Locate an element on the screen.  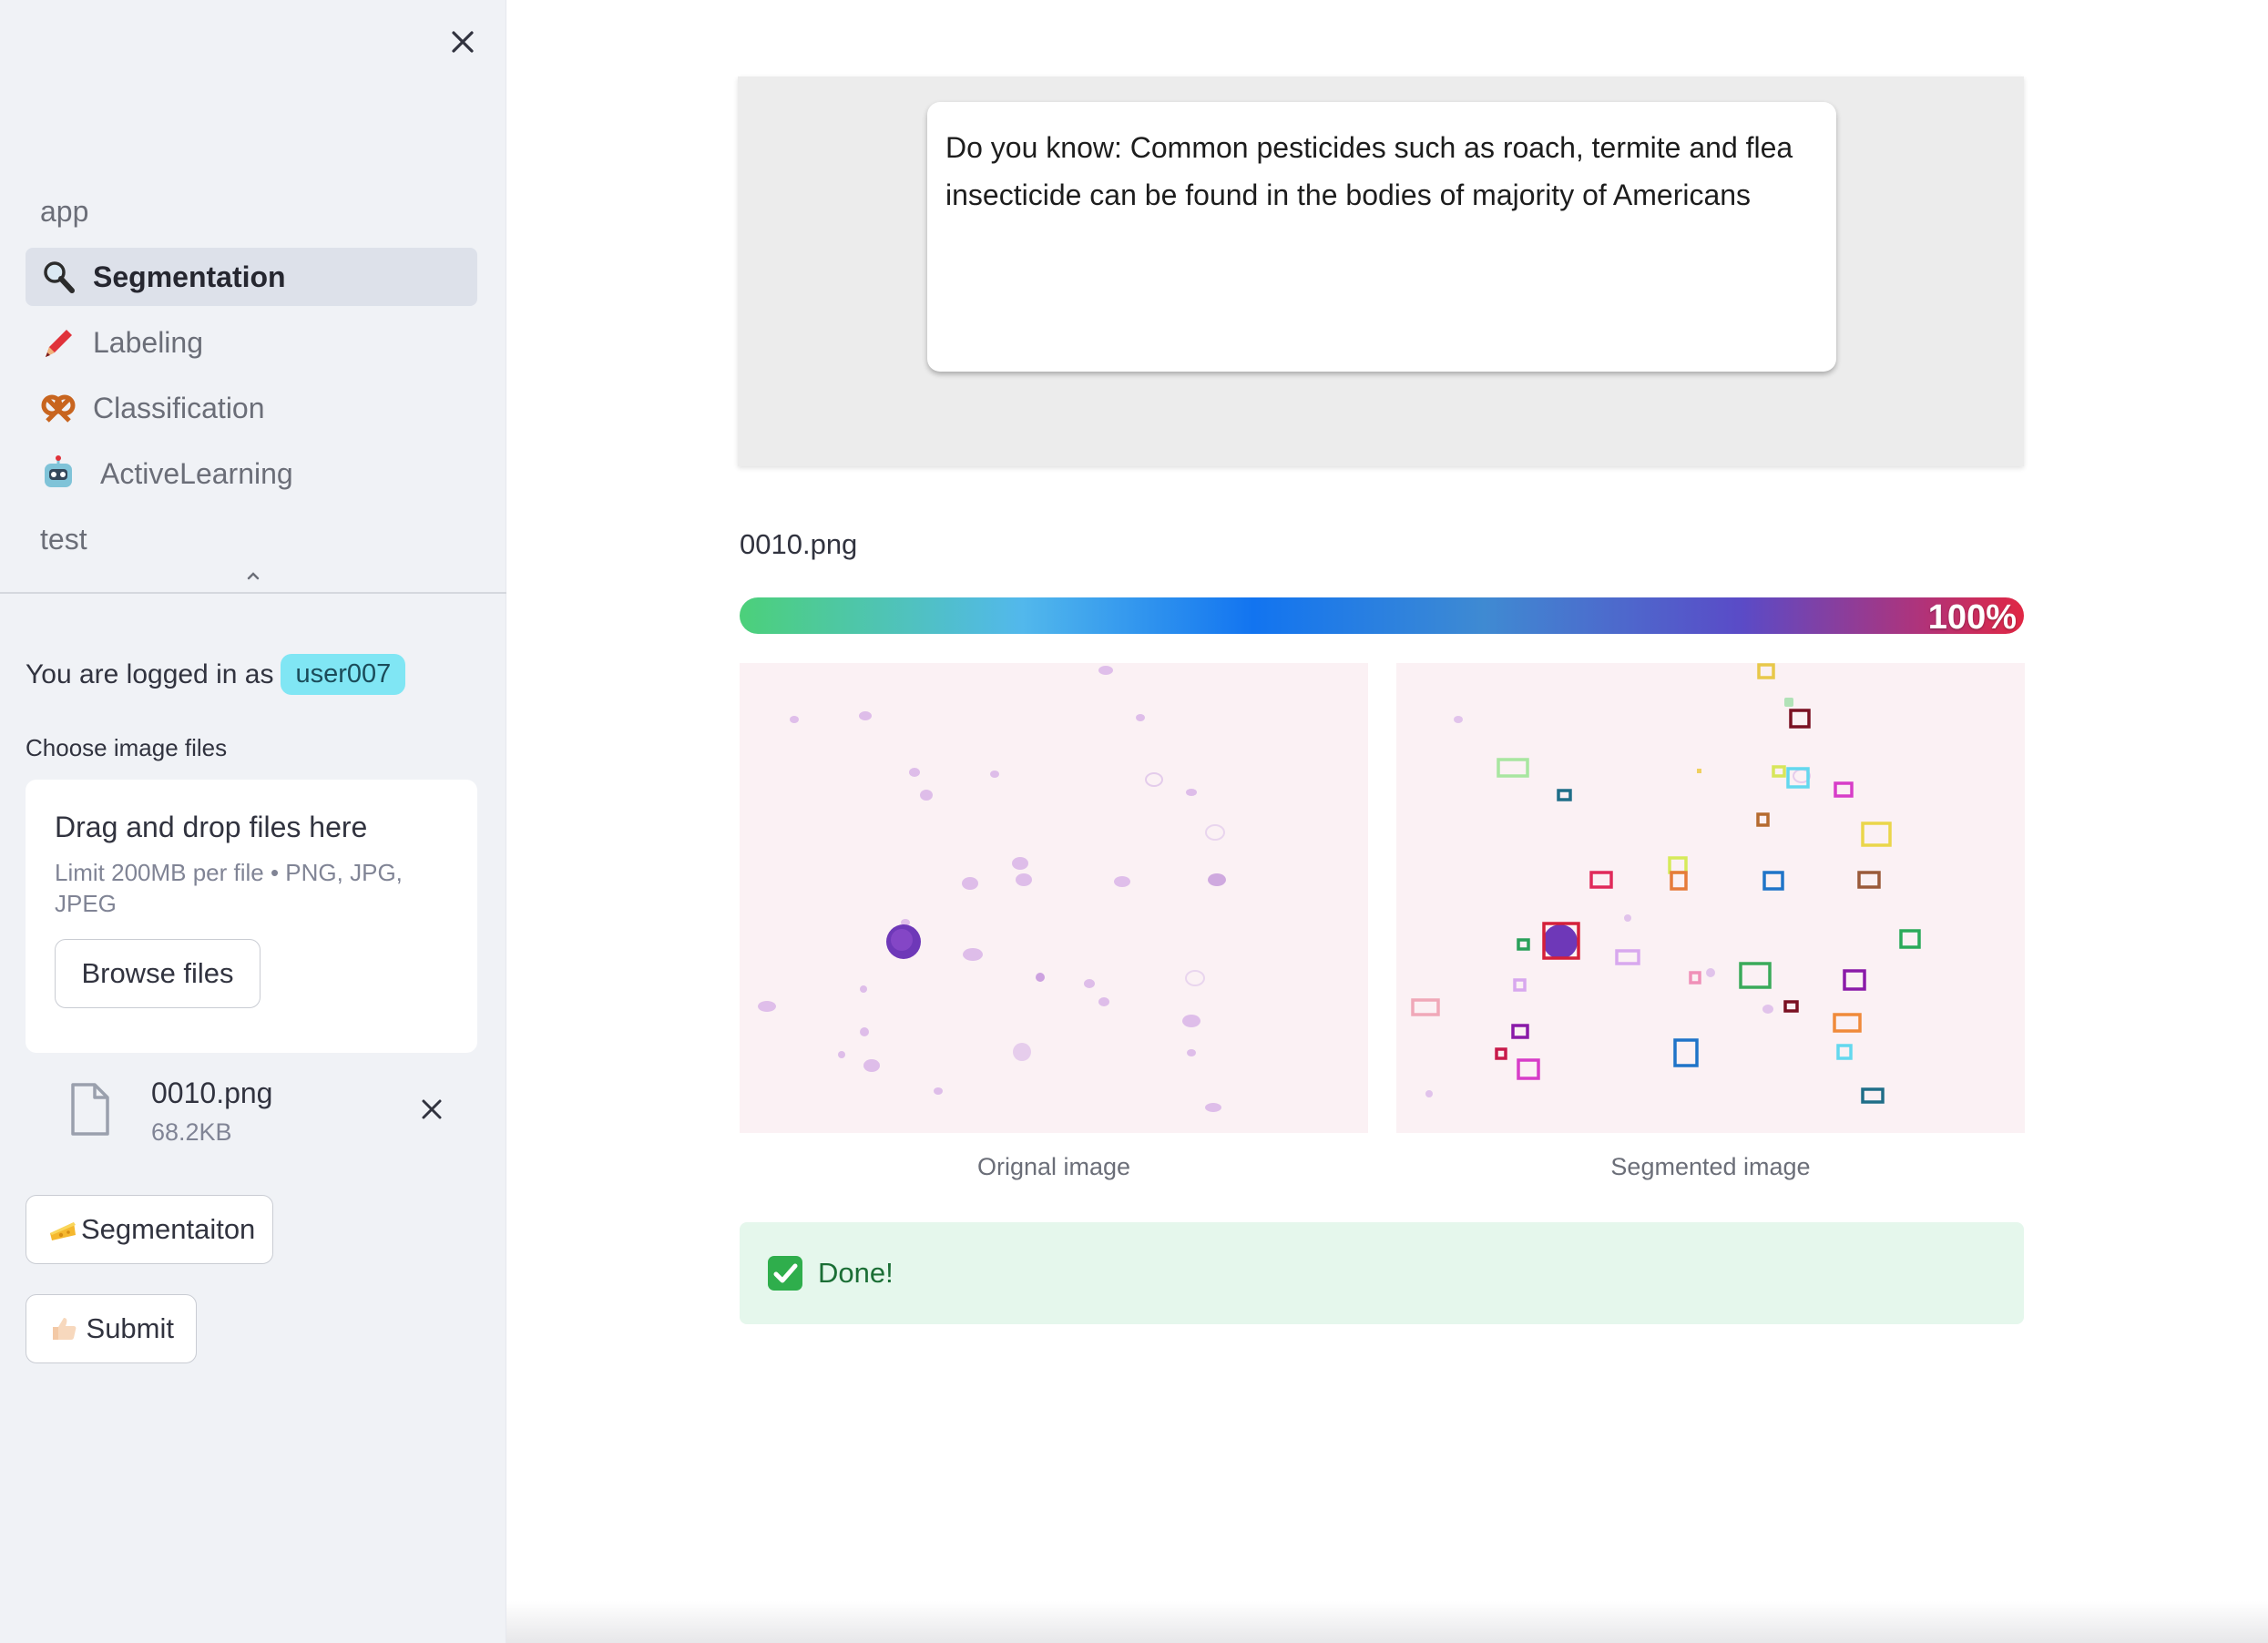
nav-item-label: Classification is located at coordinates (179, 407).